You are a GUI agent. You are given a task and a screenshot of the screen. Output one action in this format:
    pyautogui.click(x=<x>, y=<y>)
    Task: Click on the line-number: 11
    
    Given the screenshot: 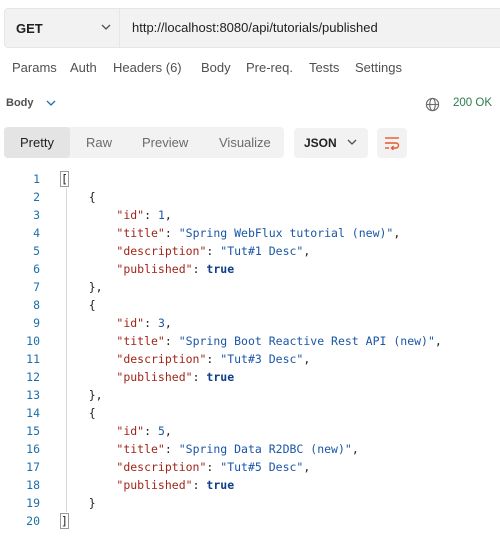 What is the action you would take?
    pyautogui.click(x=33, y=359)
    